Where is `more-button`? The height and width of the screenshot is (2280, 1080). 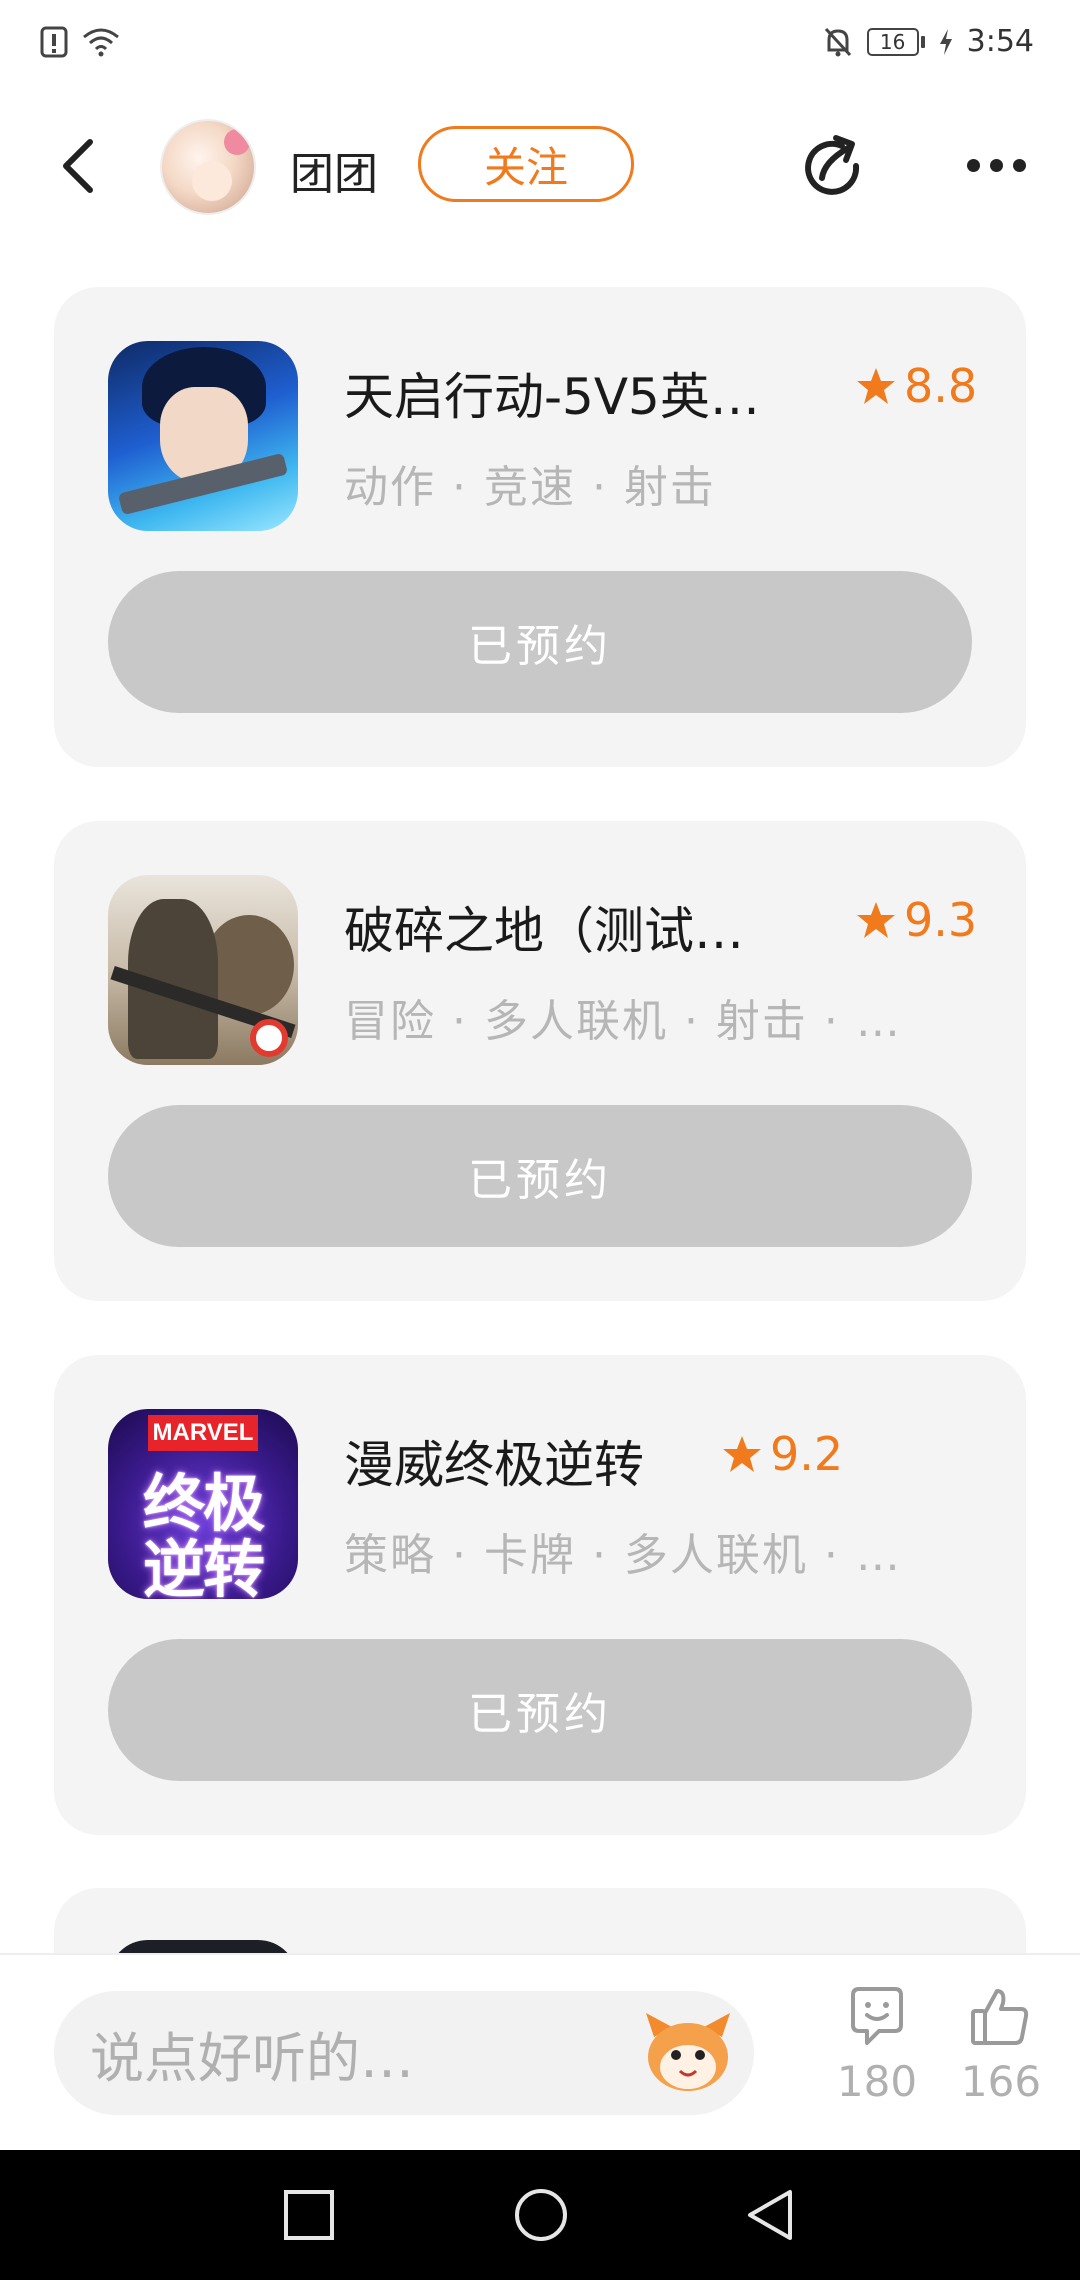 more-button is located at coordinates (996, 165).